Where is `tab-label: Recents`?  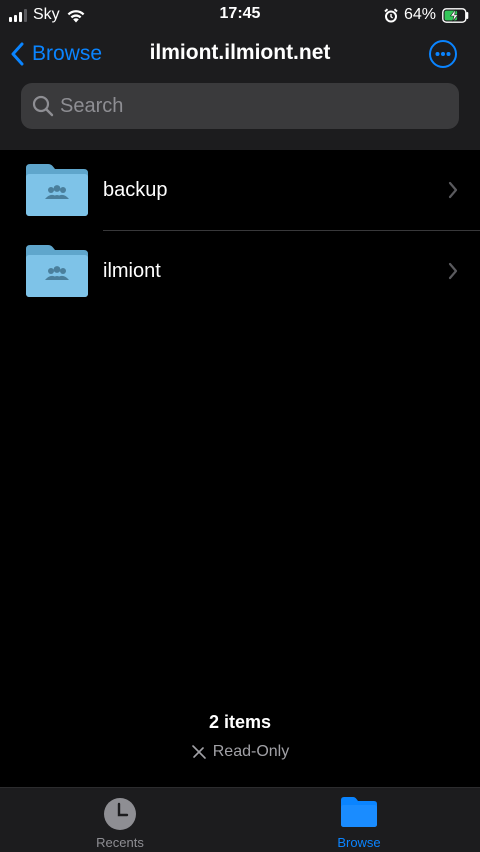
tab-label: Recents is located at coordinates (120, 842).